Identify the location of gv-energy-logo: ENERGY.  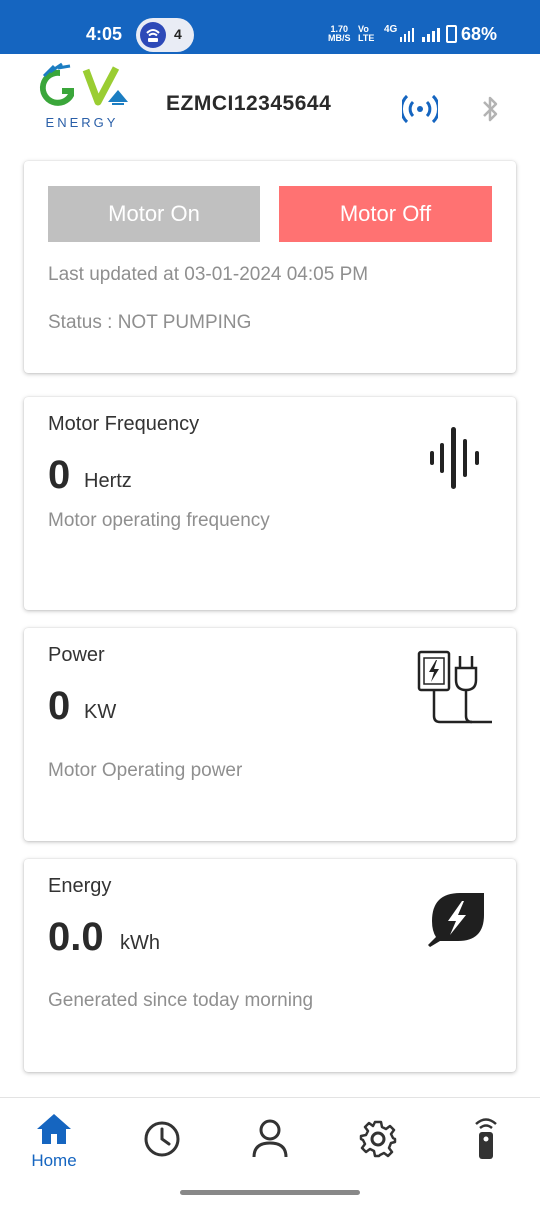
(82, 97).